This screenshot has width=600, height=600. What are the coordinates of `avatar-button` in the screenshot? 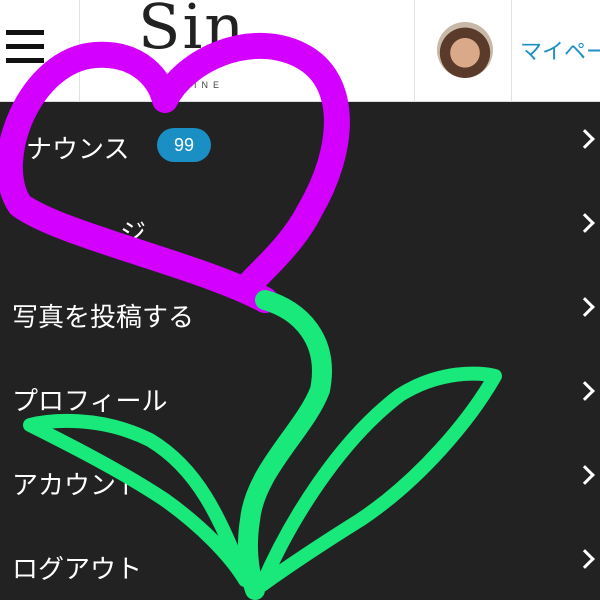 It's located at (463, 51).